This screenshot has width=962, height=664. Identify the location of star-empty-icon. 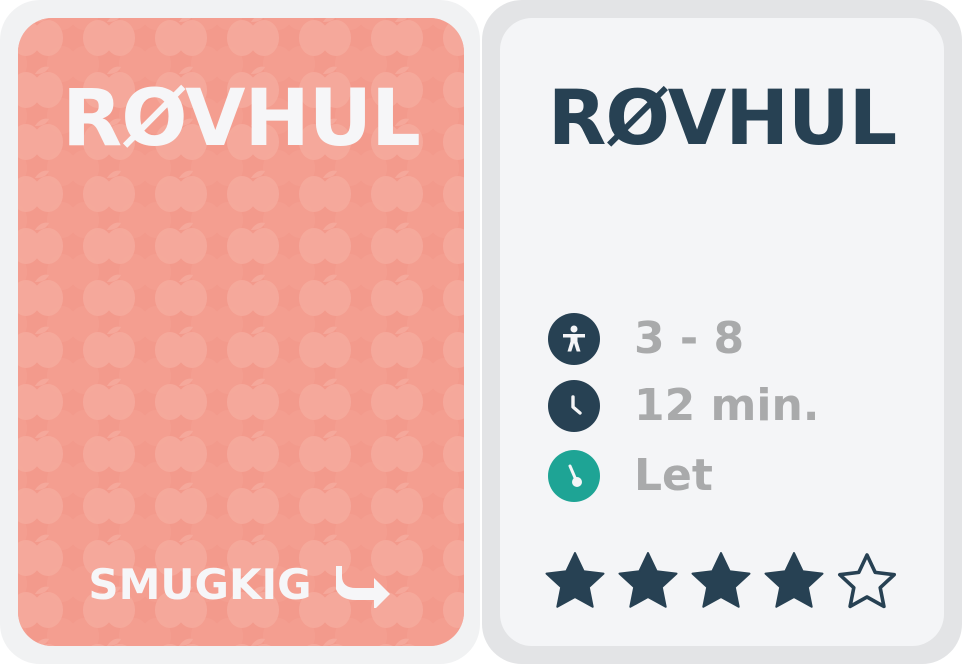
(867, 581).